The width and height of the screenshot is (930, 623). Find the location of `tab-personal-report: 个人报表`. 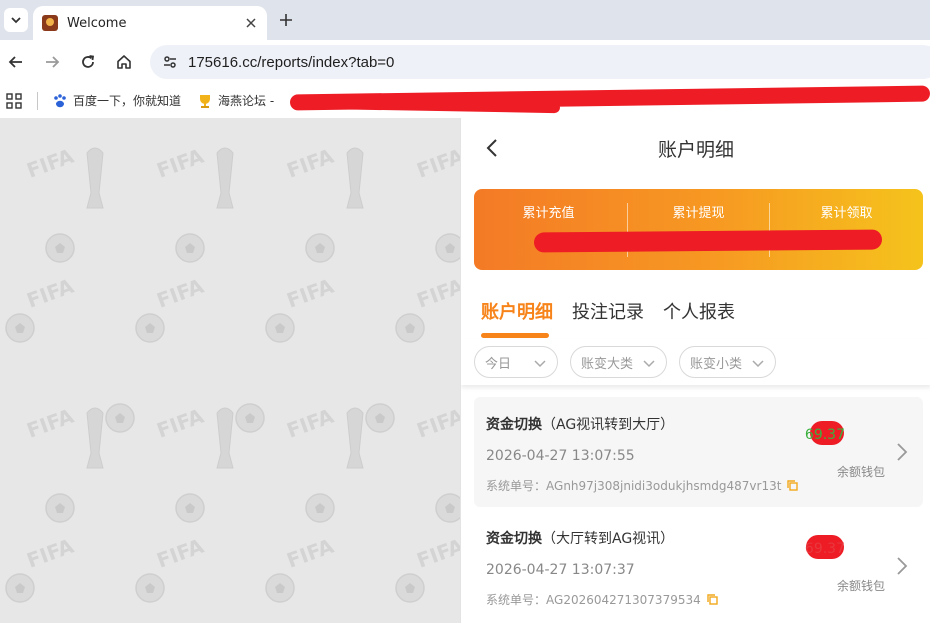

tab-personal-report: 个人报表 is located at coordinates (699, 311).